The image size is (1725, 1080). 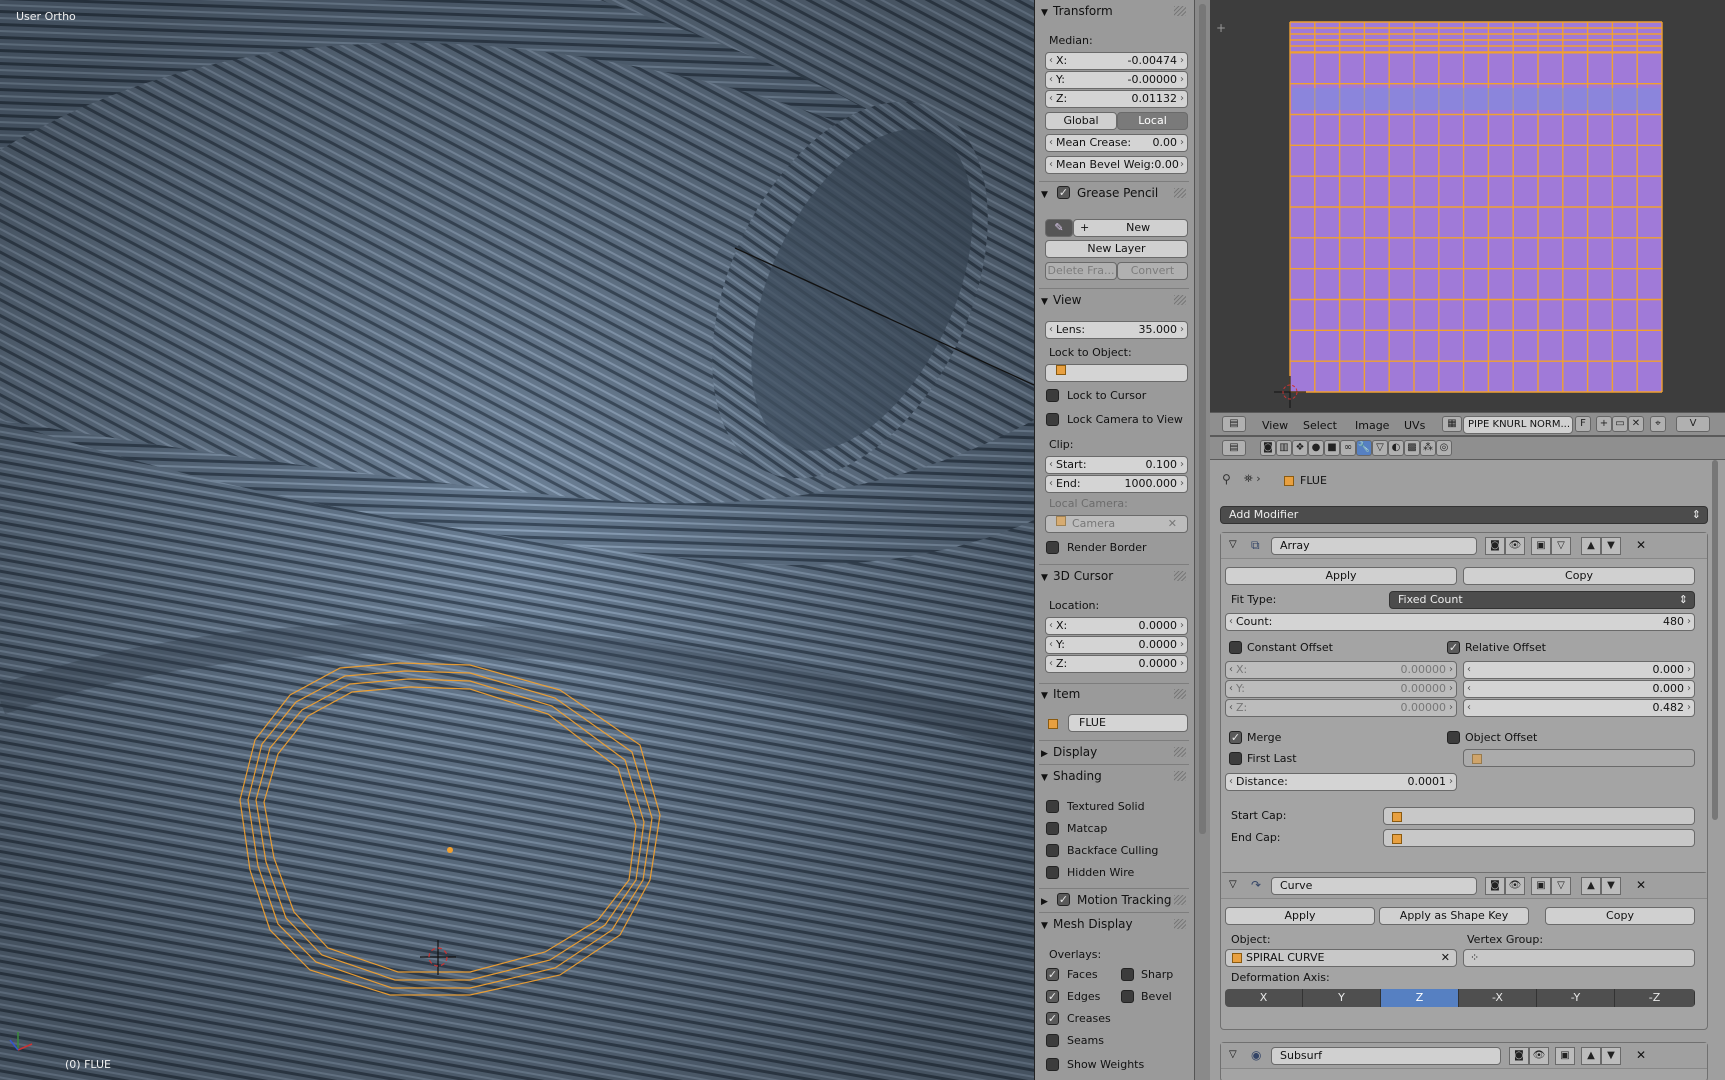 I want to click on cursor-header: ▼ 3D Cursor, so click(x=1077, y=576).